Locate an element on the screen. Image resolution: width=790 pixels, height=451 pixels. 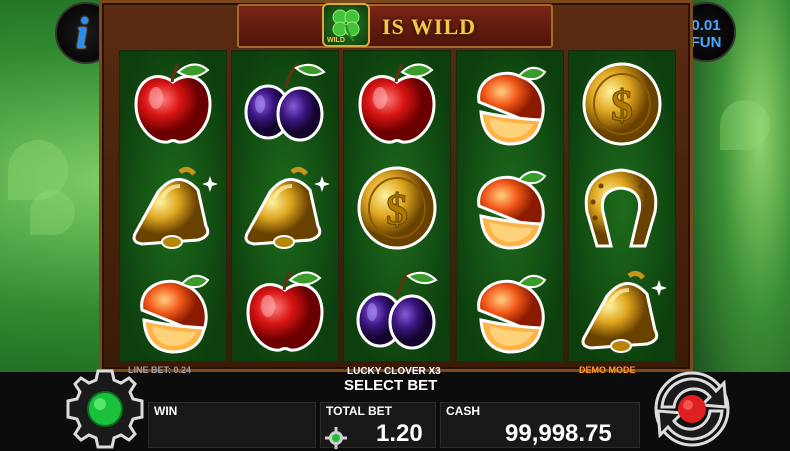
total-bet-value: 1.20 is located at coordinates (399, 433).